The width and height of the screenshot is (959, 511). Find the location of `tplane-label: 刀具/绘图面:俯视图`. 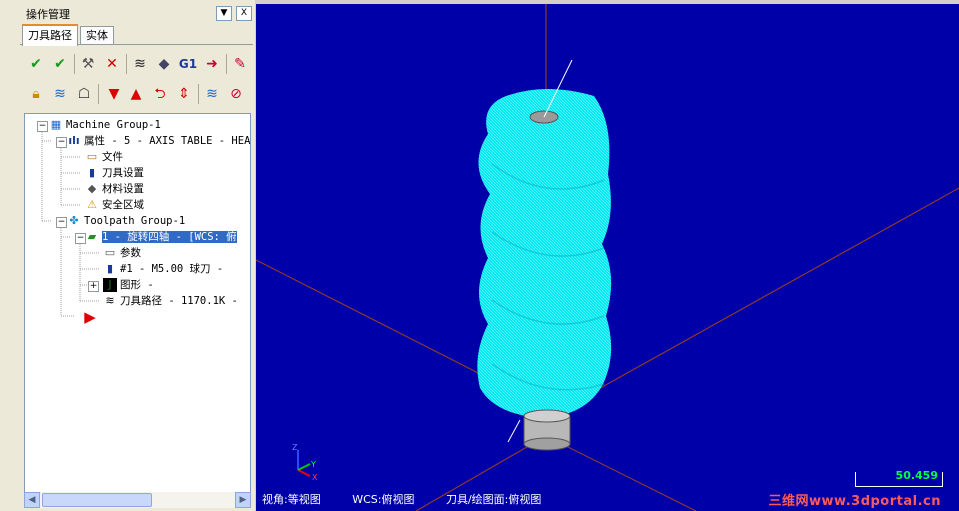

tplane-label: 刀具/绘图面:俯视图 is located at coordinates (493, 499).